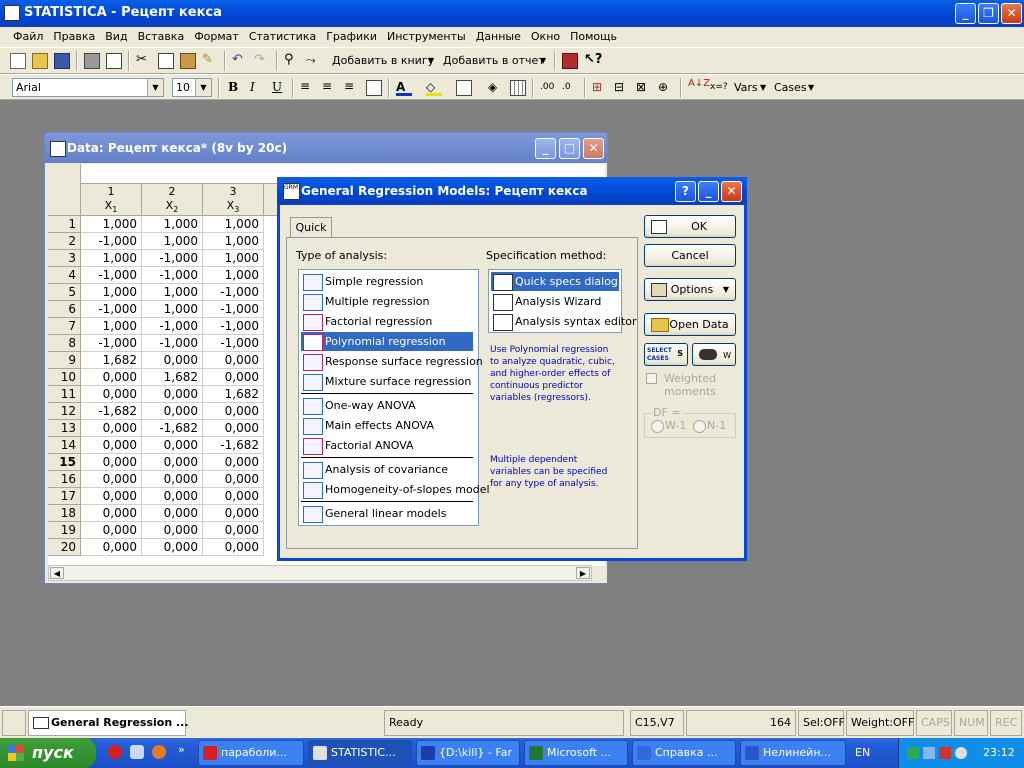  I want to click on menu-file: Файл, so click(28, 35).